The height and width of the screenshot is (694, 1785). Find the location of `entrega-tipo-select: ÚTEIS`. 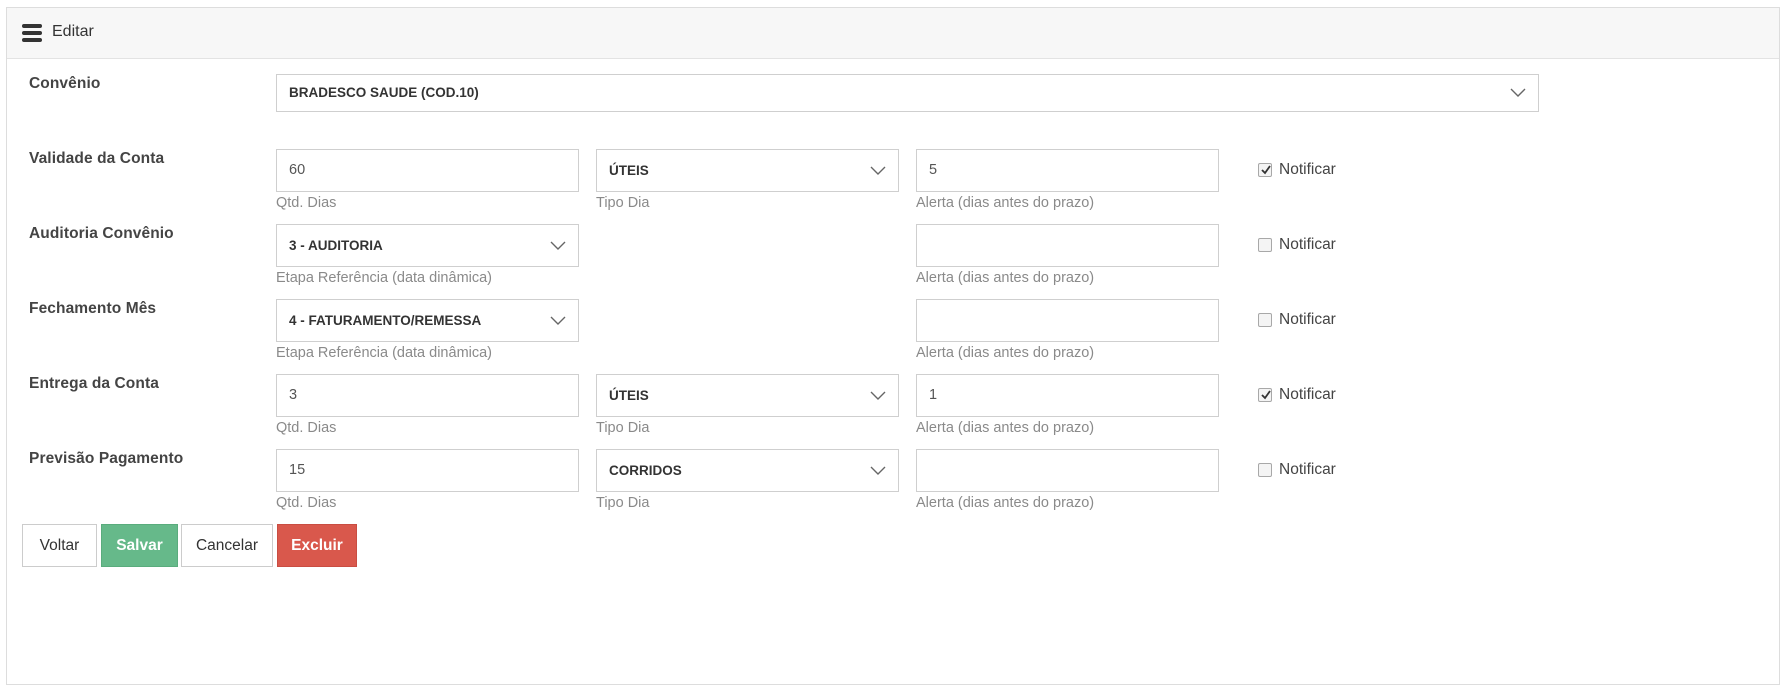

entrega-tipo-select: ÚTEIS is located at coordinates (747, 395).